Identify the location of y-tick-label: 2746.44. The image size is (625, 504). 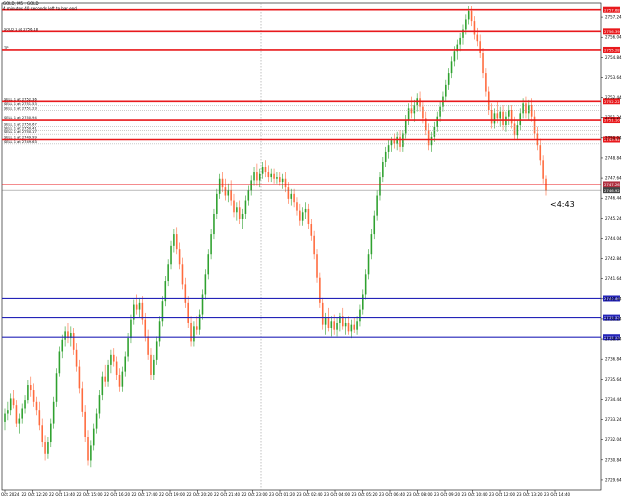
(613, 198).